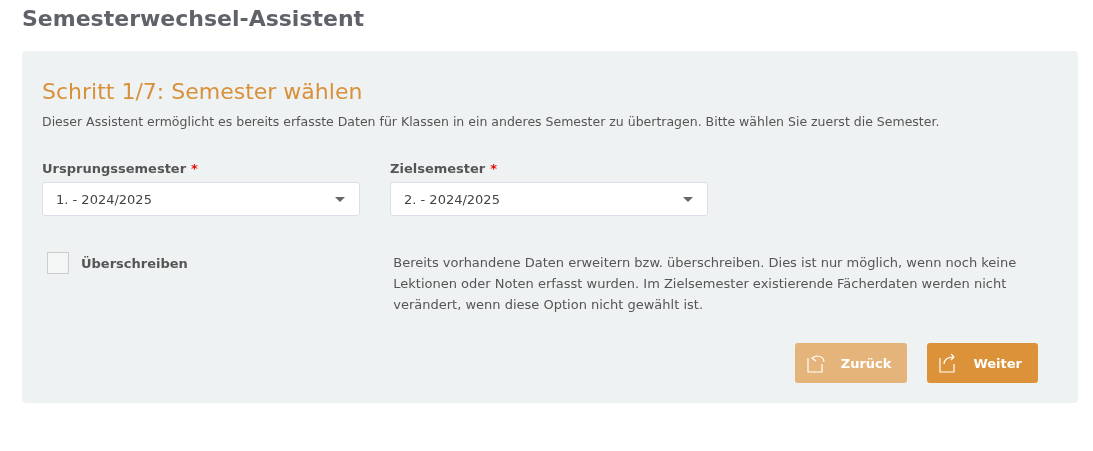  What do you see at coordinates (491, 121) in the screenshot?
I see `step-description: Dieser Assistent ermöglicht es bereits erfasste Daten für Klassen in ein anderes Semester zu übertragen. Bitte wählen Sie zuerst die Semester.` at bounding box center [491, 121].